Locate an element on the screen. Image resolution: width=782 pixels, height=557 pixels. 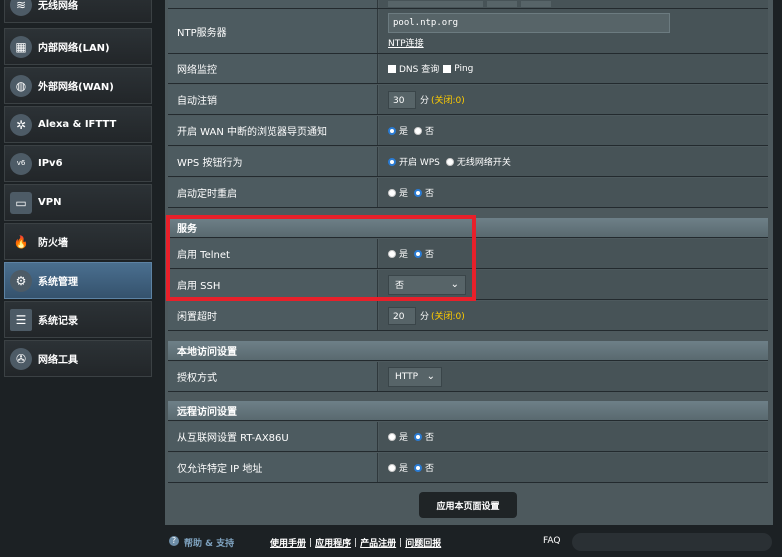
wps-enable-radio is located at coordinates (392, 161).